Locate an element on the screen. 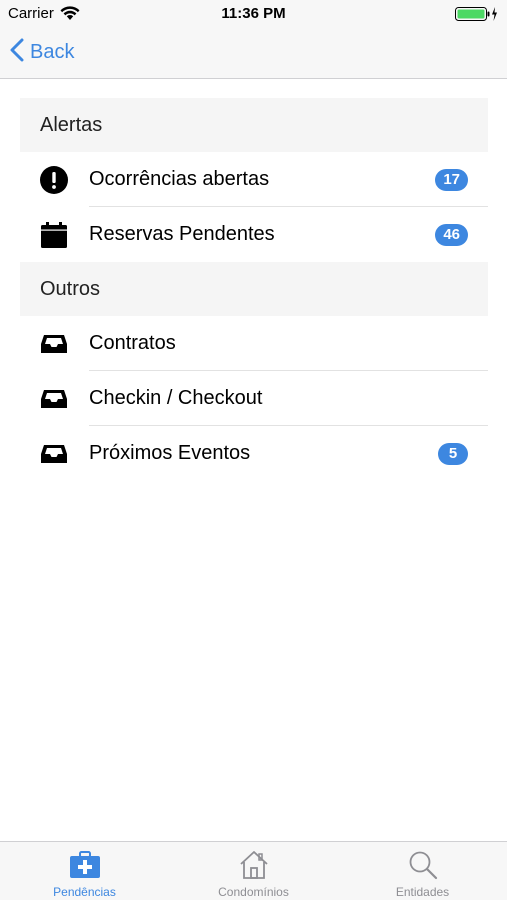 Image resolution: width=507 pixels, height=900 pixels. exclamation-icon is located at coordinates (54, 179).